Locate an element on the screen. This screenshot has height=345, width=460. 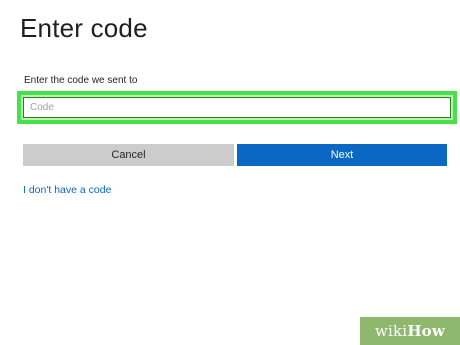
wikihow-watermark: wiki How is located at coordinates (410, 331).